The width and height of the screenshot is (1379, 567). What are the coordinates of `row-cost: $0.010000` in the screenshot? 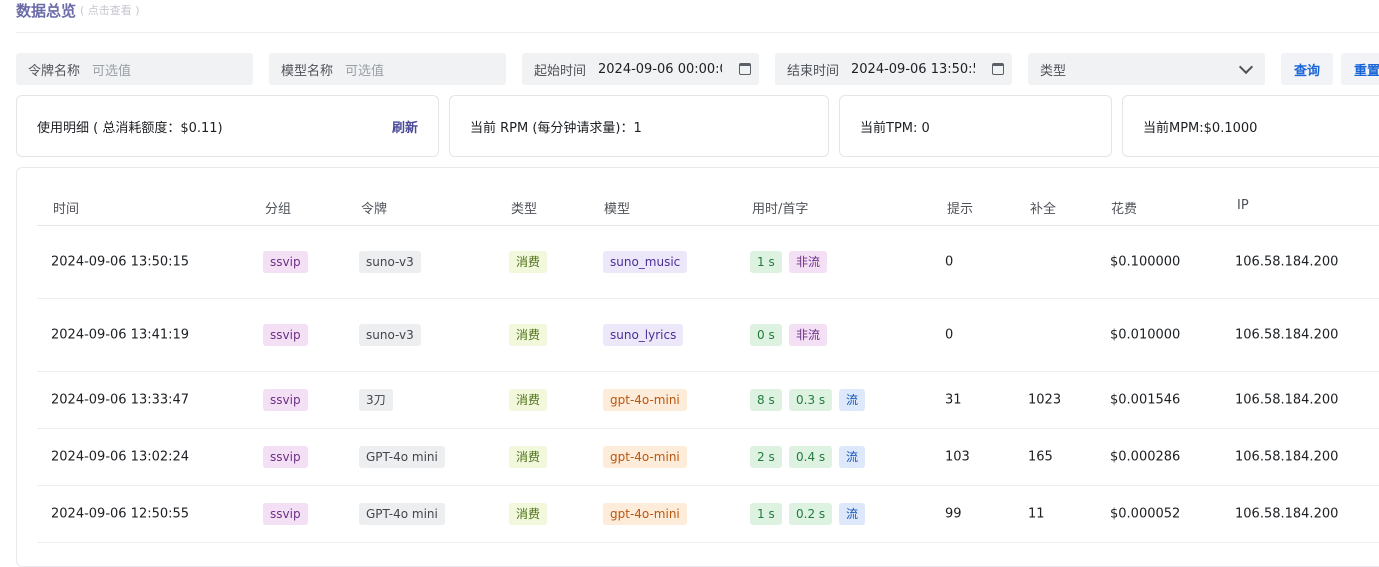 It's located at (1145, 335).